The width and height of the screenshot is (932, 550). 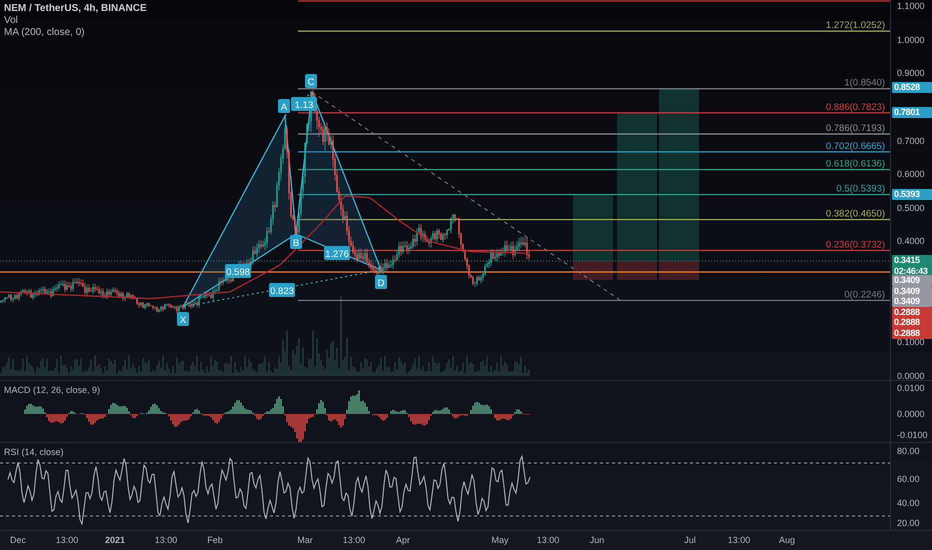 I want to click on rsi-title: RSI (14, close), so click(x=34, y=452).